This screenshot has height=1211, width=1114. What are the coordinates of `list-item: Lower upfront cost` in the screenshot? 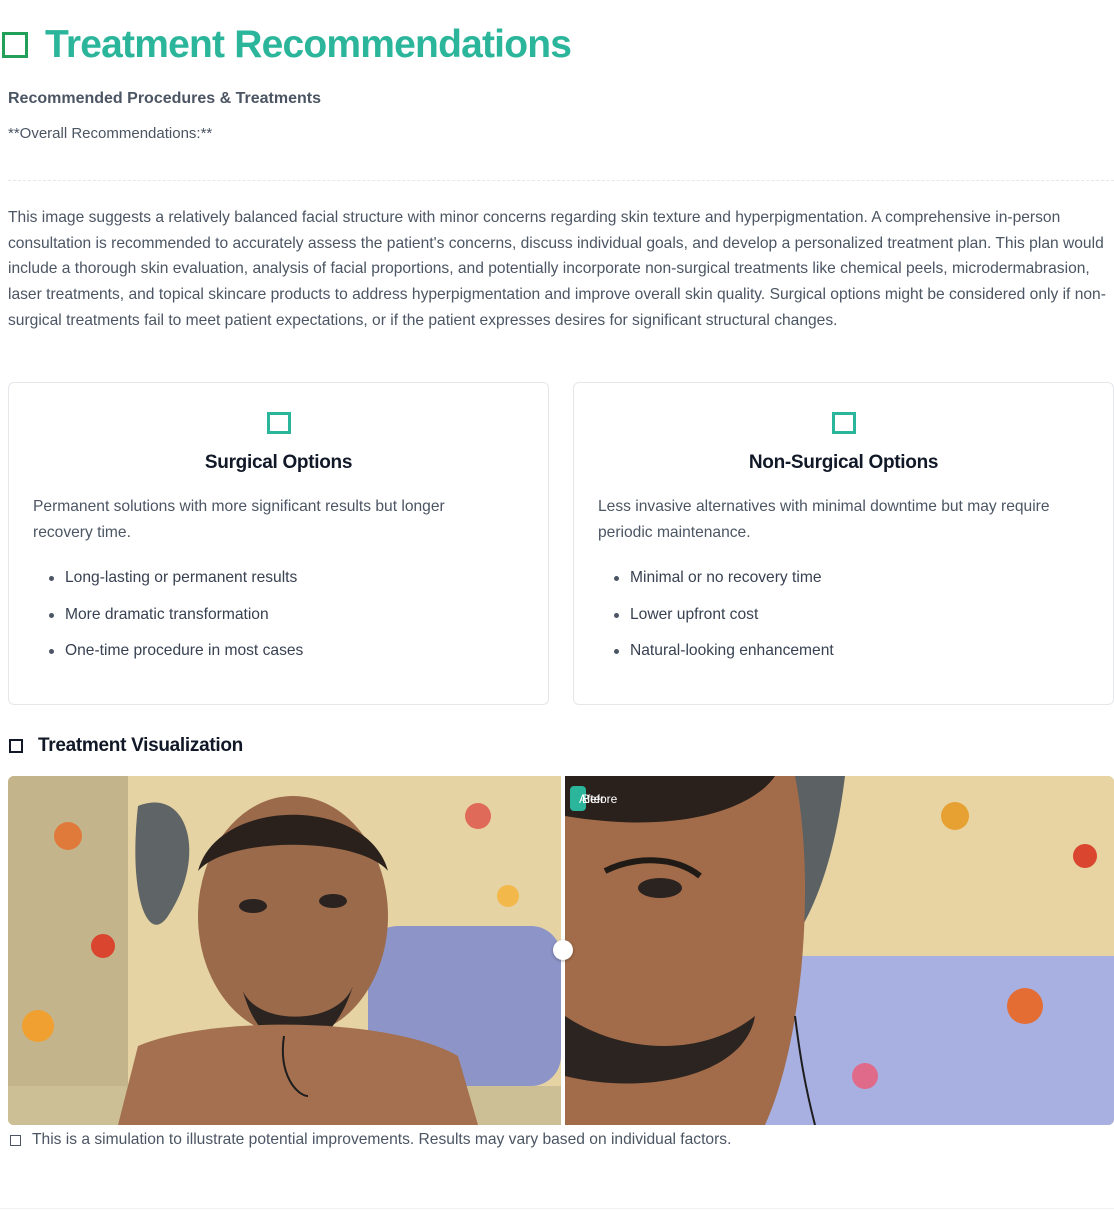 It's located at (716, 622).